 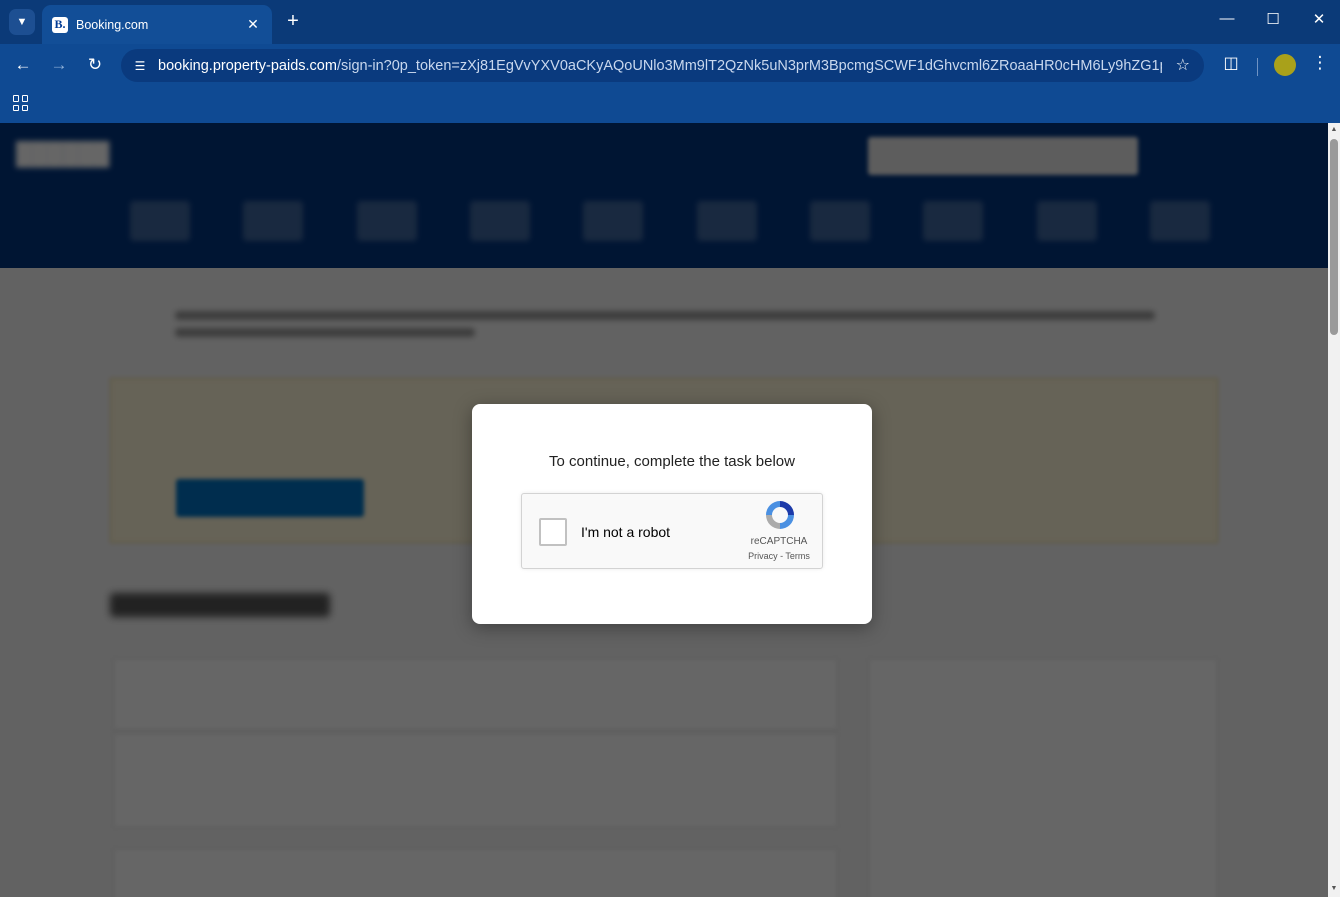 I want to click on new-tab-button: +, so click(x=293, y=21).